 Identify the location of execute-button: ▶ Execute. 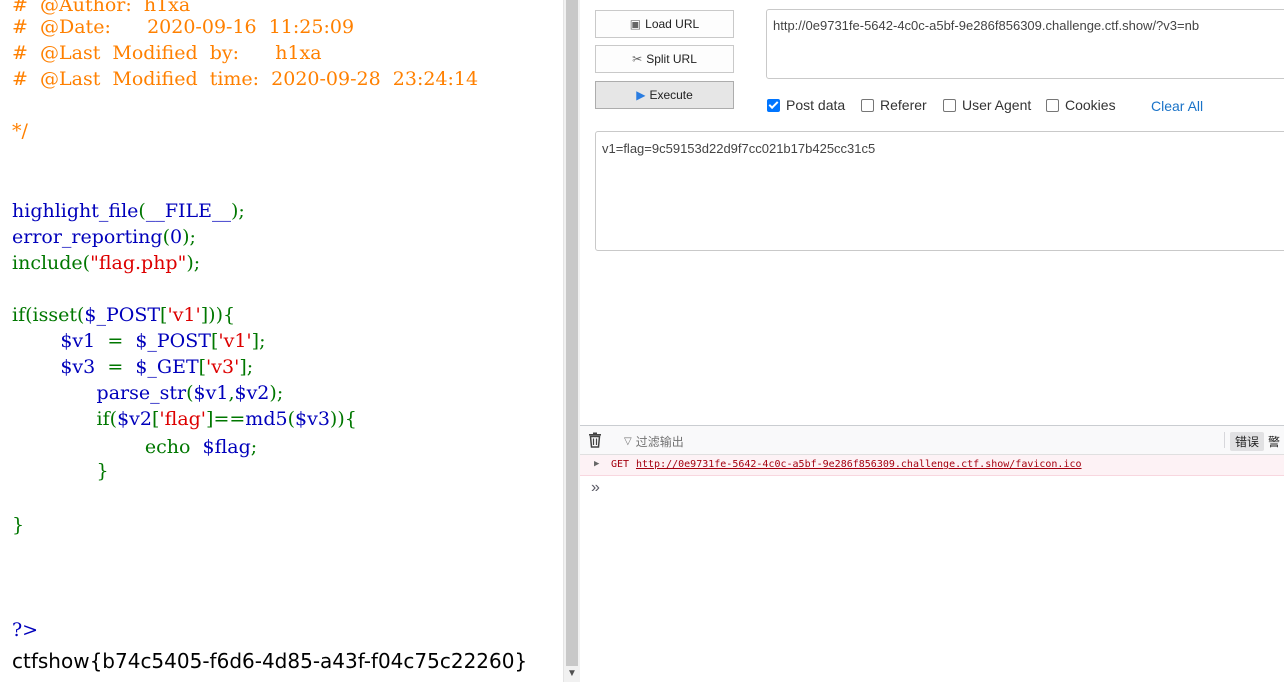
(664, 95).